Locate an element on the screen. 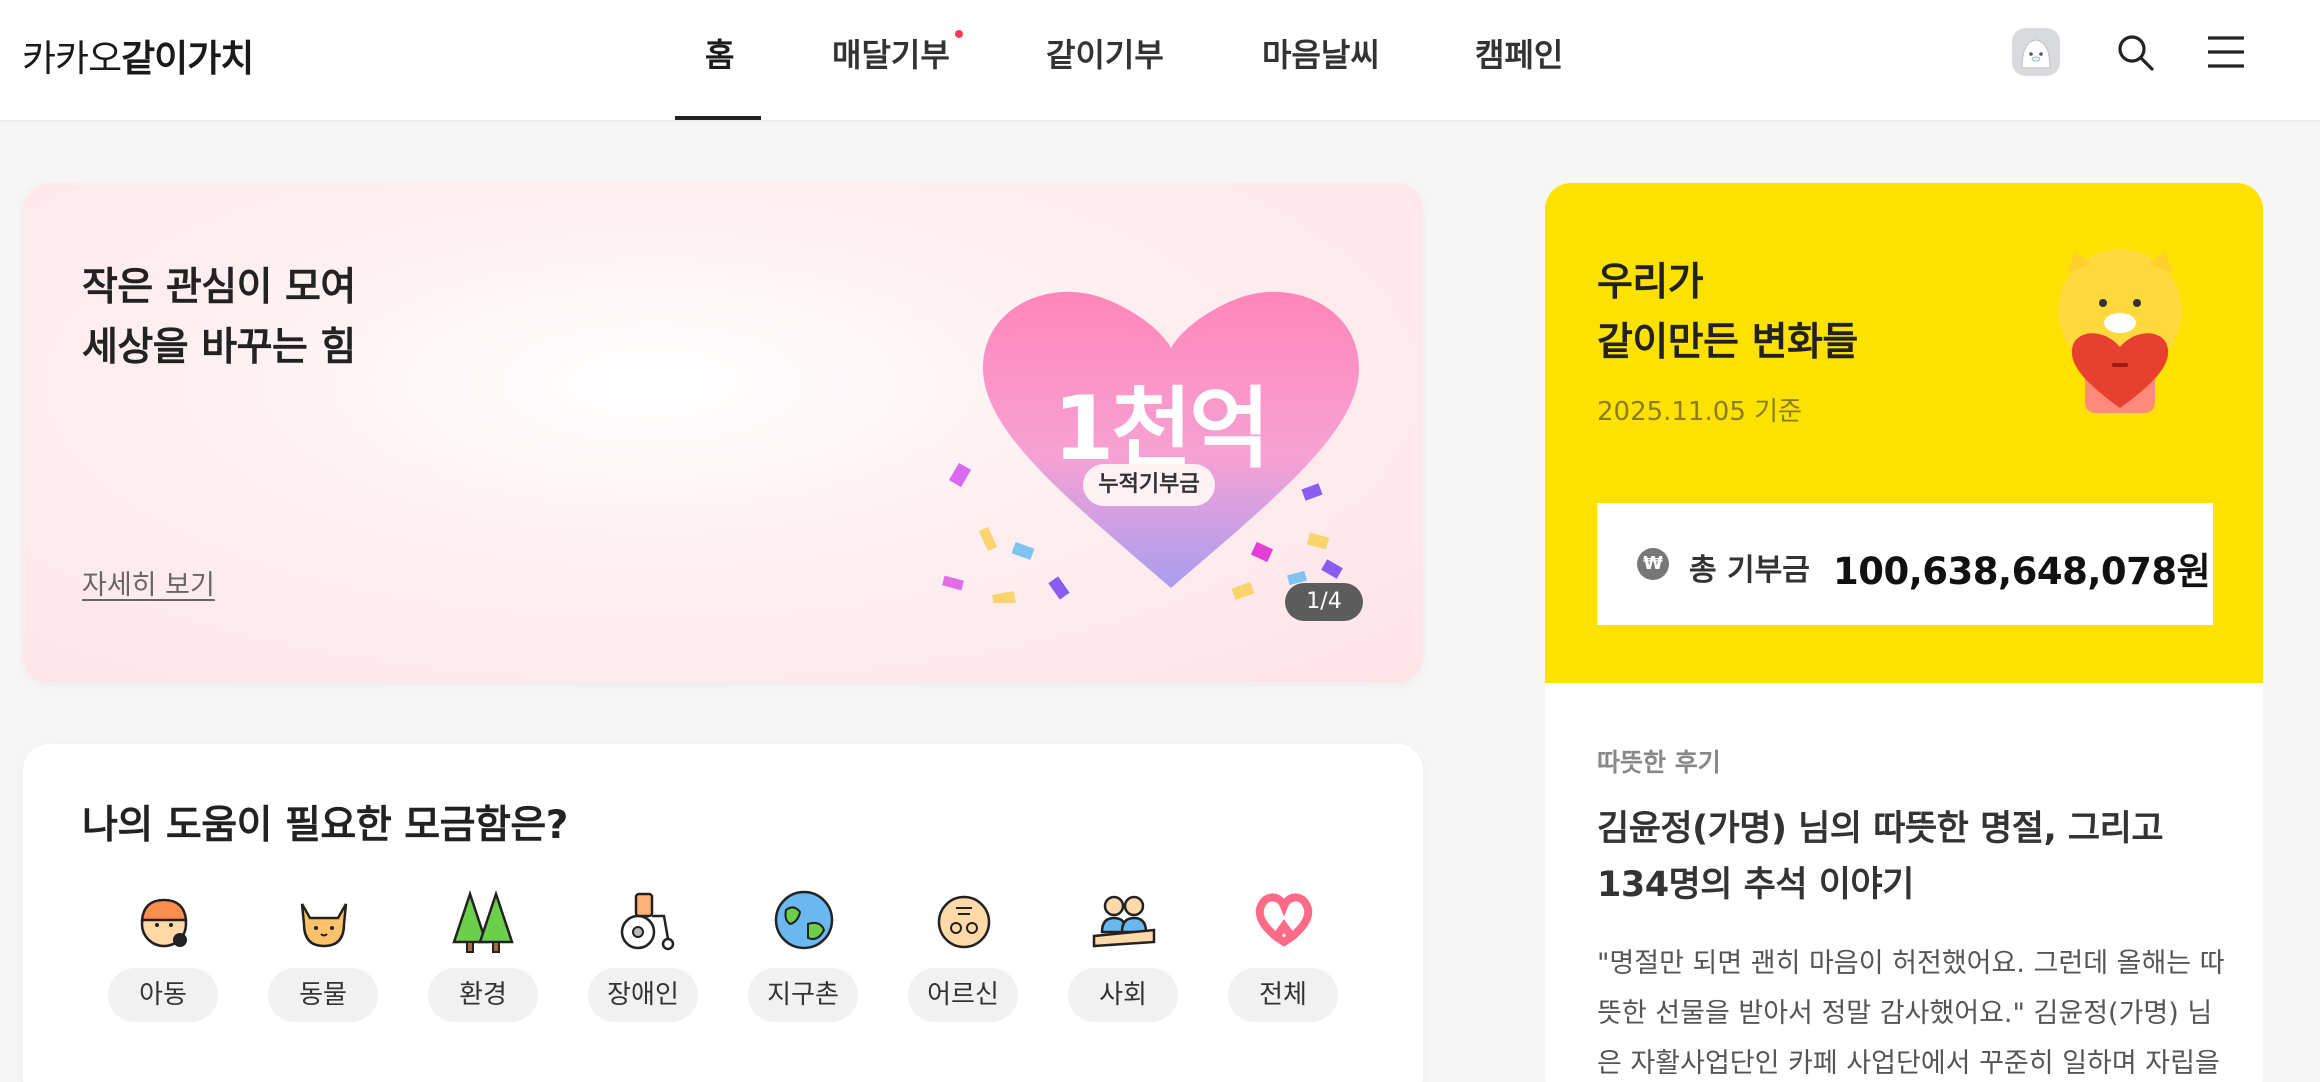 The image size is (2320, 1082). nav-mood-weather: 마음날씨 is located at coordinates (1321, 53).